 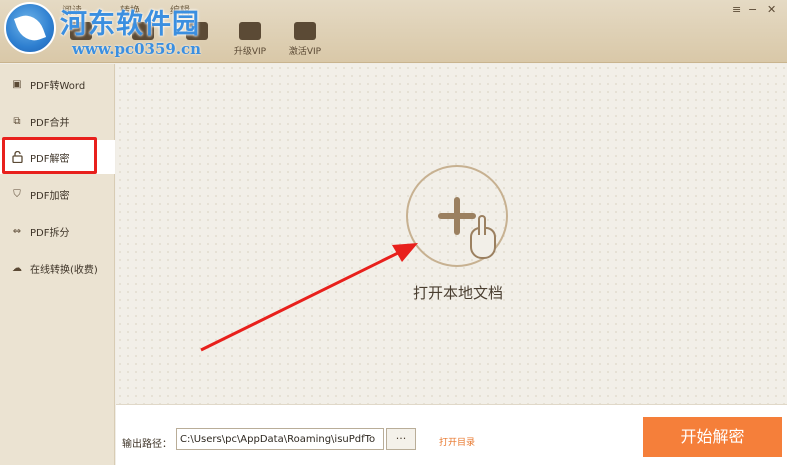 What do you see at coordinates (49, 155) in the screenshot?
I see `highlight-box` at bounding box center [49, 155].